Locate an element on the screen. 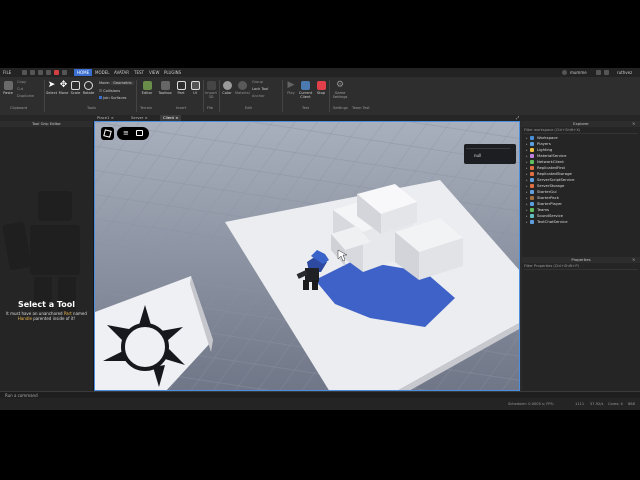 The image size is (640, 480). collisions-label: Collisions is located at coordinates (112, 91).